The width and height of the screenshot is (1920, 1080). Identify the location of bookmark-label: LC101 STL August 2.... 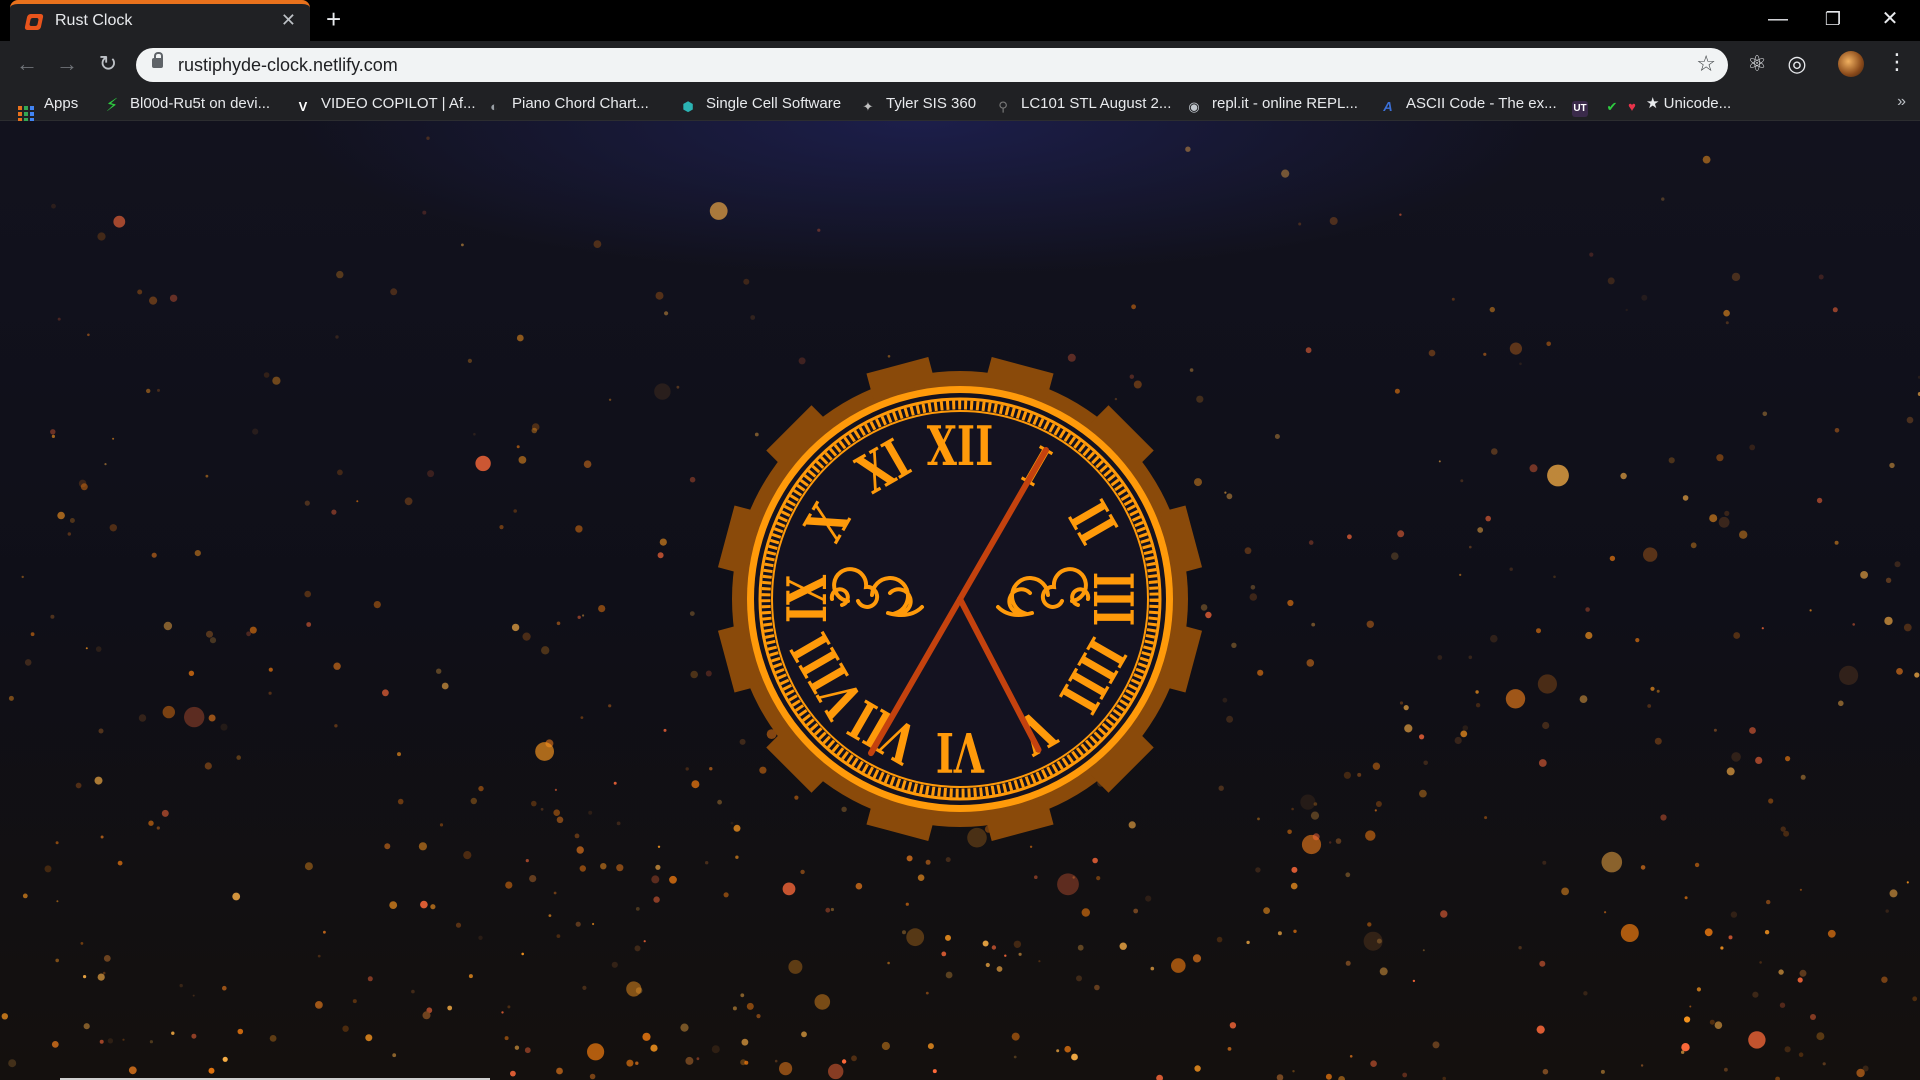
(1096, 103).